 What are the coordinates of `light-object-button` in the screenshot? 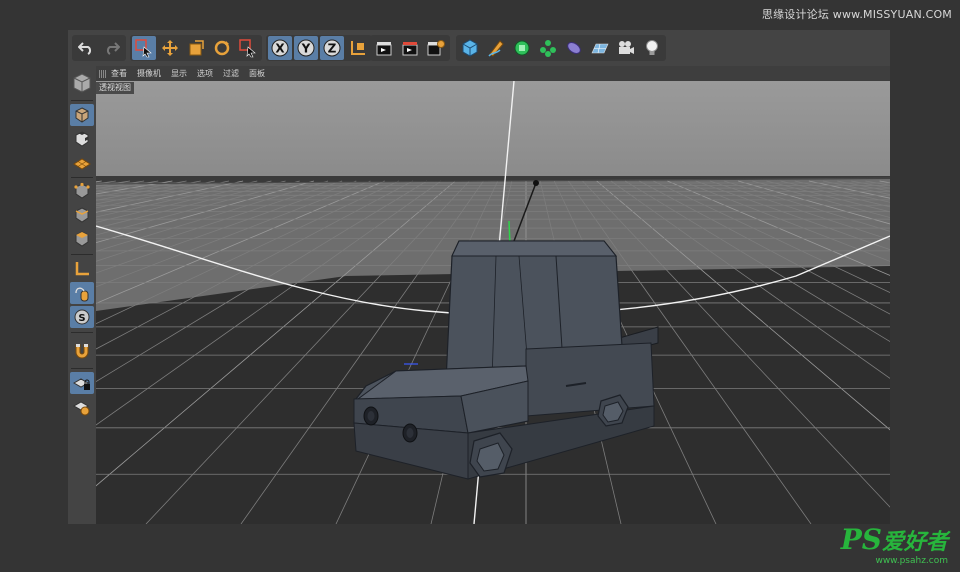 It's located at (652, 48).